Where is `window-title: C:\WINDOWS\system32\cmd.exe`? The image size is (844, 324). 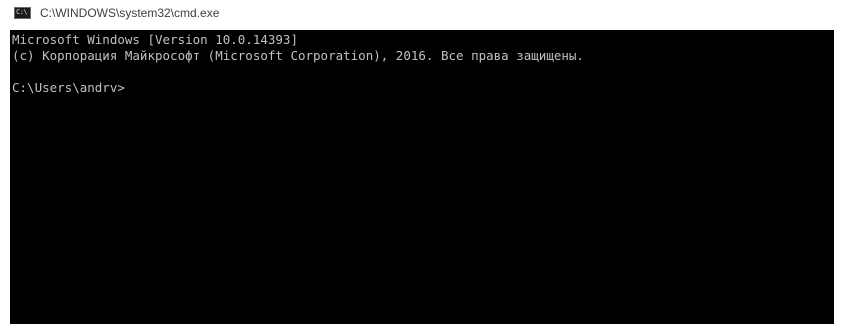 window-title: C:\WINDOWS\system32\cmd.exe is located at coordinates (130, 13).